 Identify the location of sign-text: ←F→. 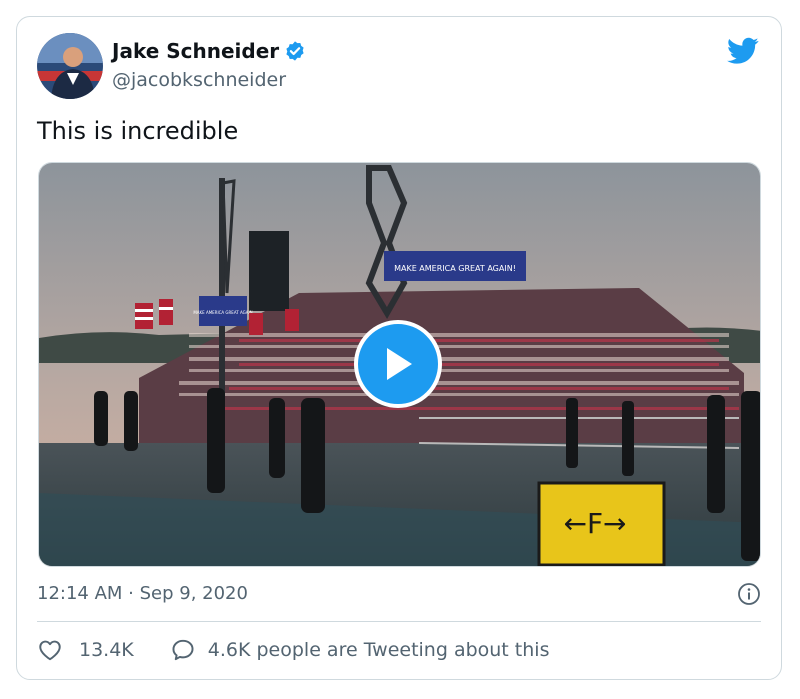
(594, 523).